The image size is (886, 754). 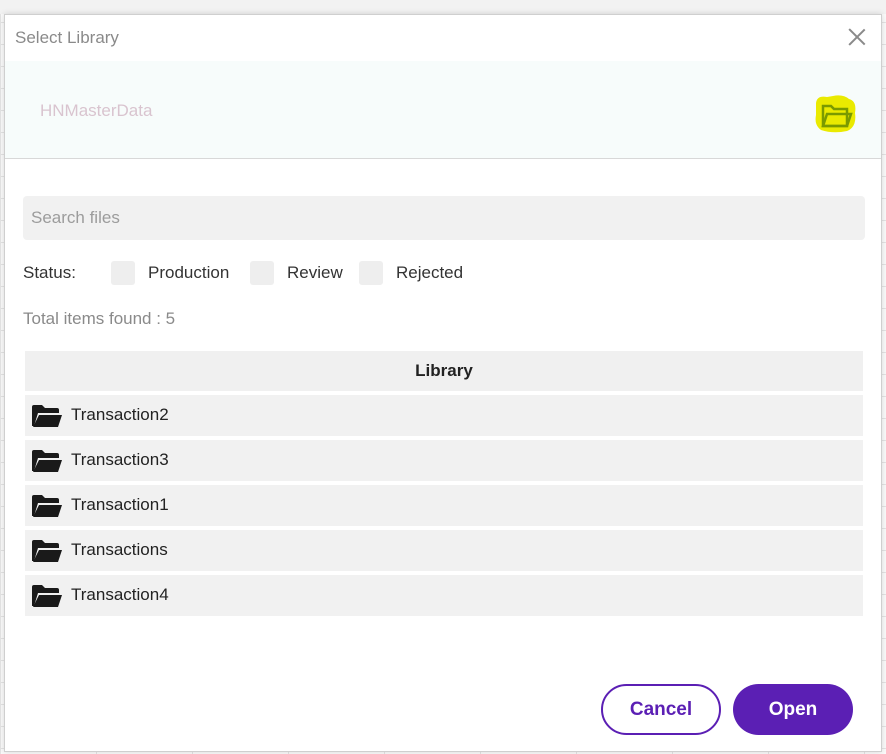 What do you see at coordinates (444, 415) in the screenshot?
I see `table-row: Transaction2` at bounding box center [444, 415].